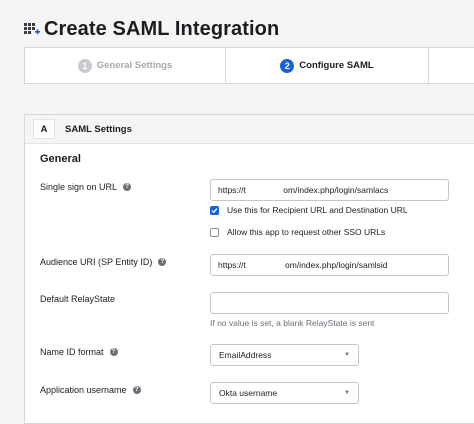  Describe the element at coordinates (451, 65) in the screenshot. I see `step-next` at that location.